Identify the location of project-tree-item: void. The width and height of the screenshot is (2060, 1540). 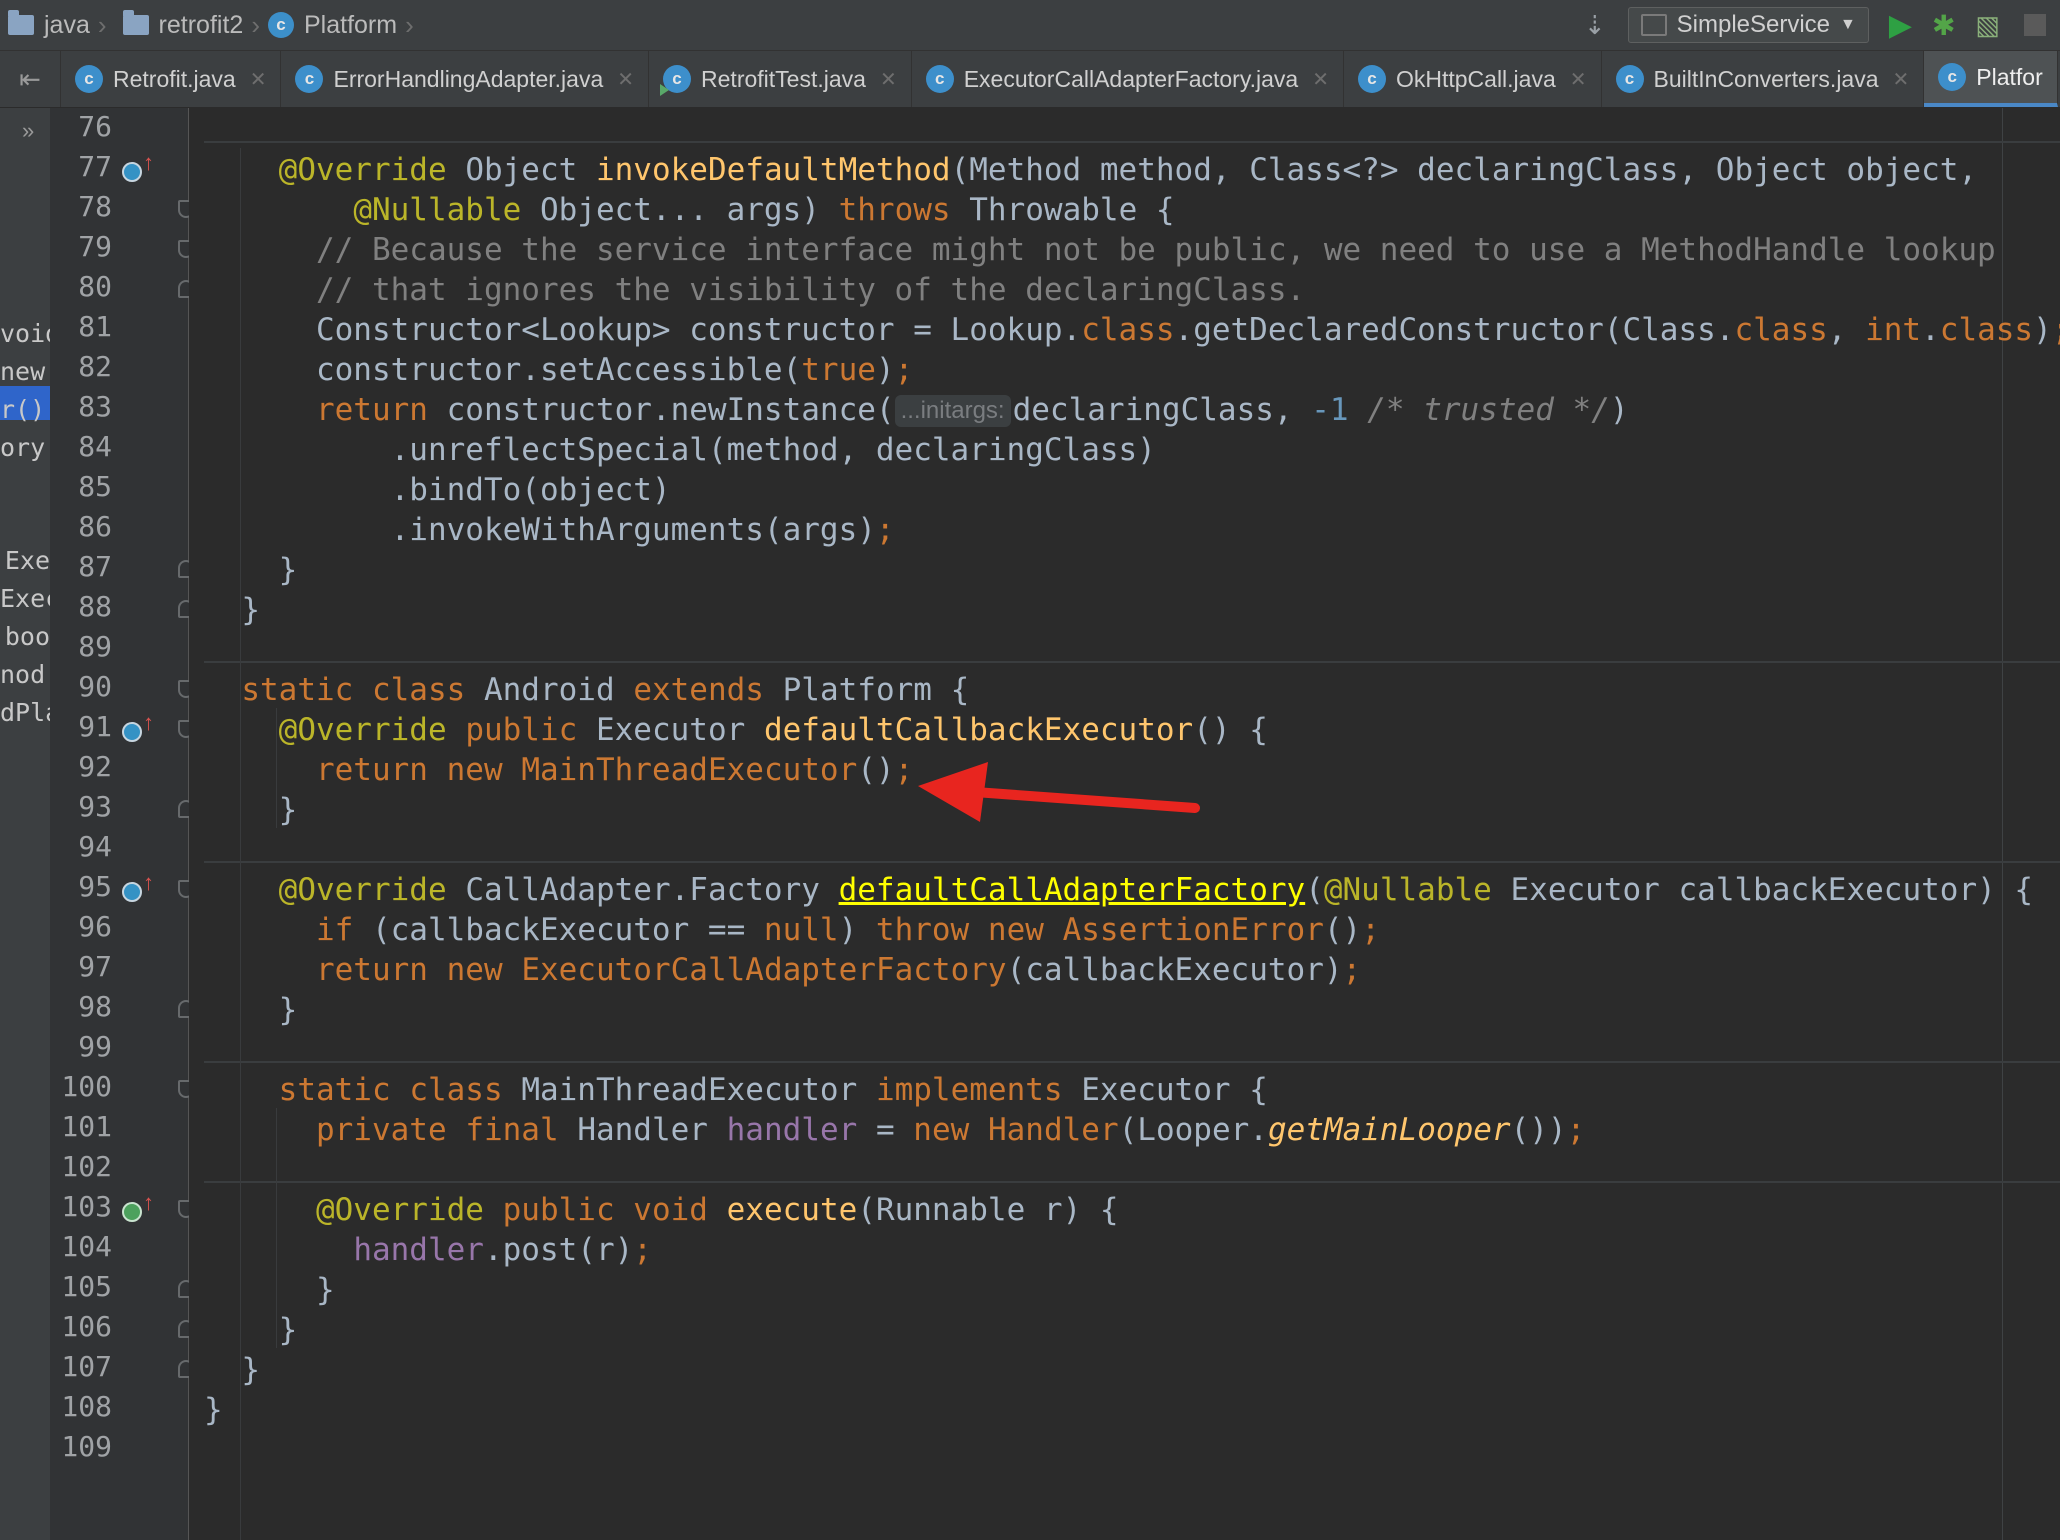
(25, 333).